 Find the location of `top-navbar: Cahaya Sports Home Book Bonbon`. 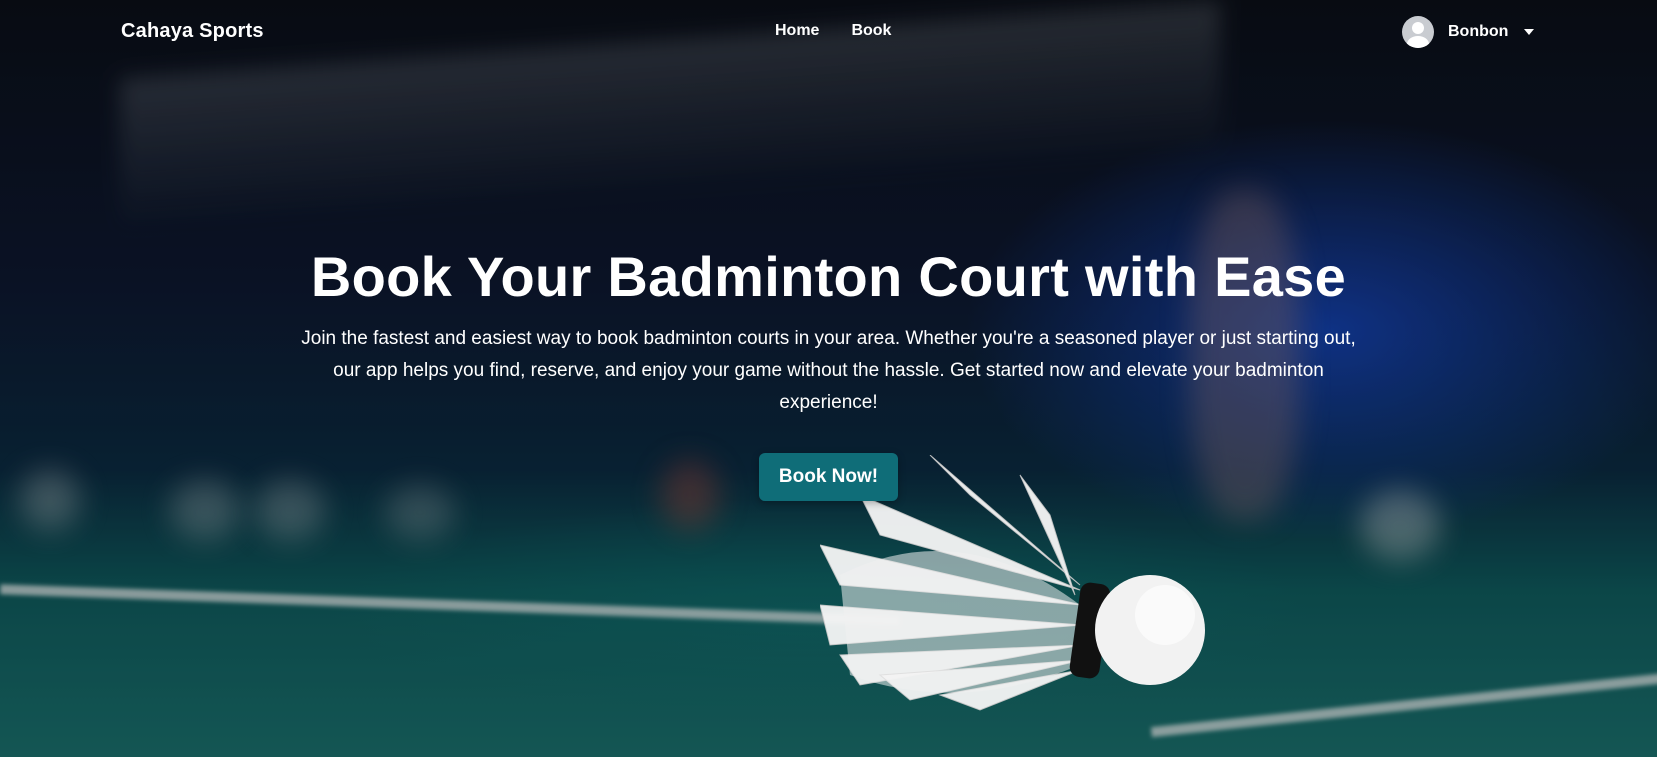

top-navbar: Cahaya Sports Home Book Bonbon is located at coordinates (828, 33).